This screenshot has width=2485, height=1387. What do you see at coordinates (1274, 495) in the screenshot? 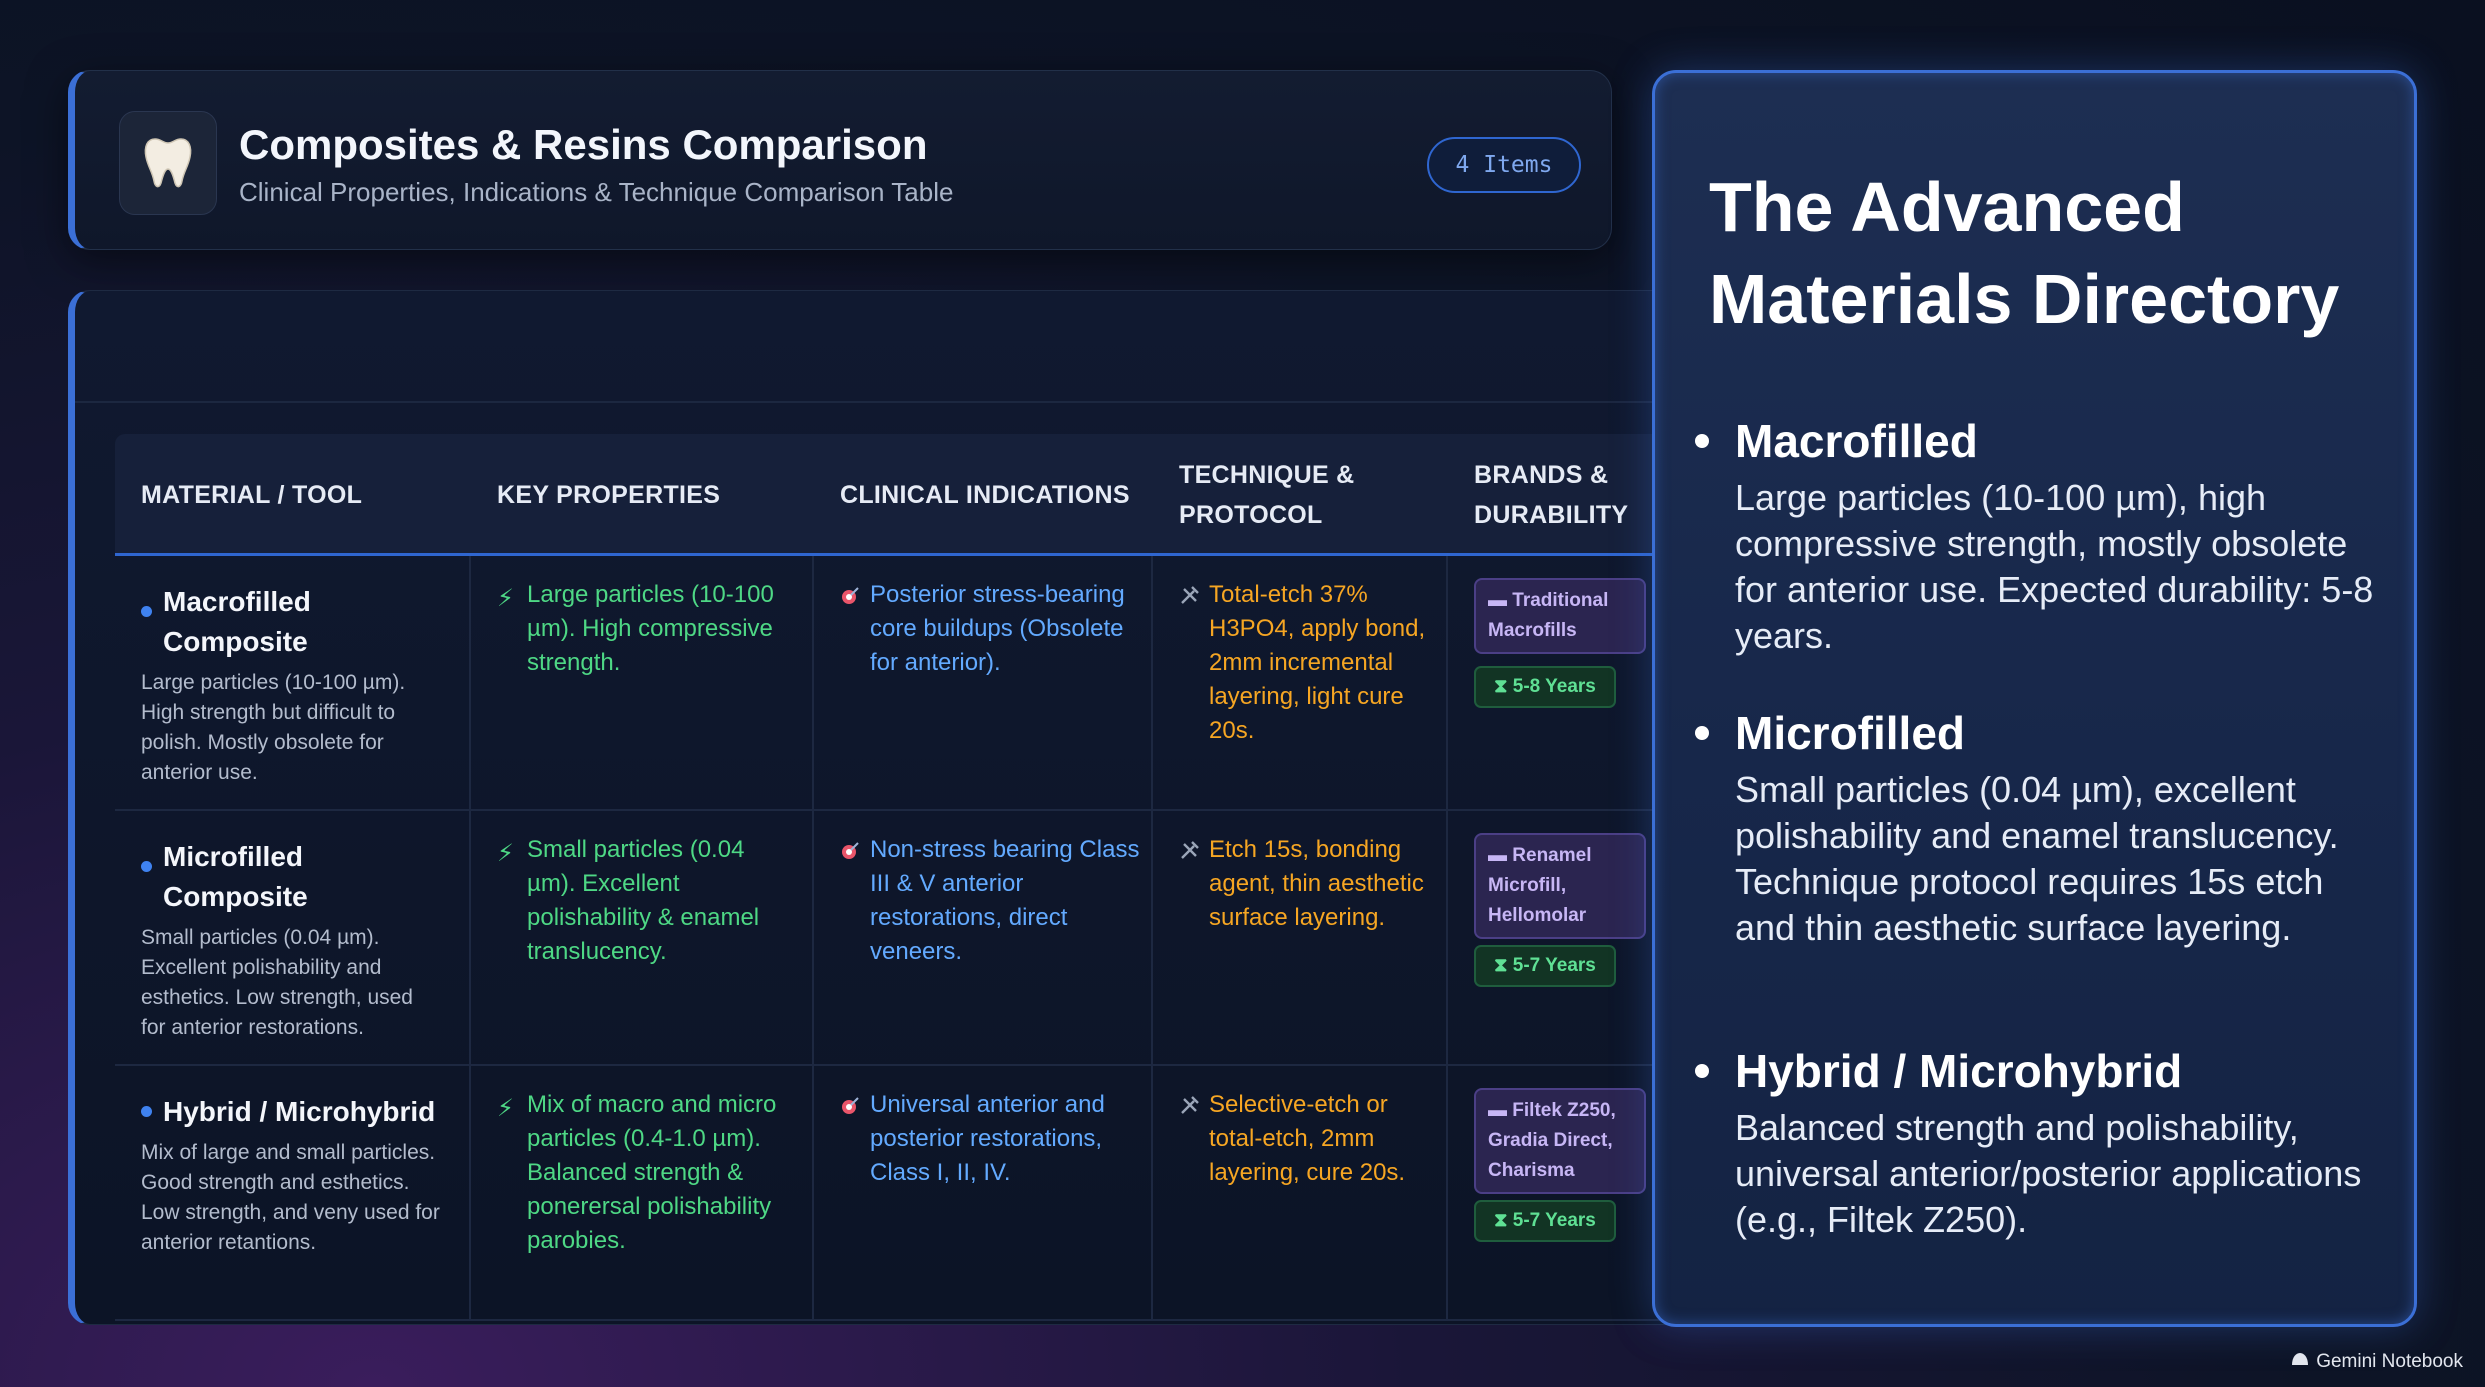
I see `column-header-technique: TECHNIQUE & PROTOCOL` at bounding box center [1274, 495].